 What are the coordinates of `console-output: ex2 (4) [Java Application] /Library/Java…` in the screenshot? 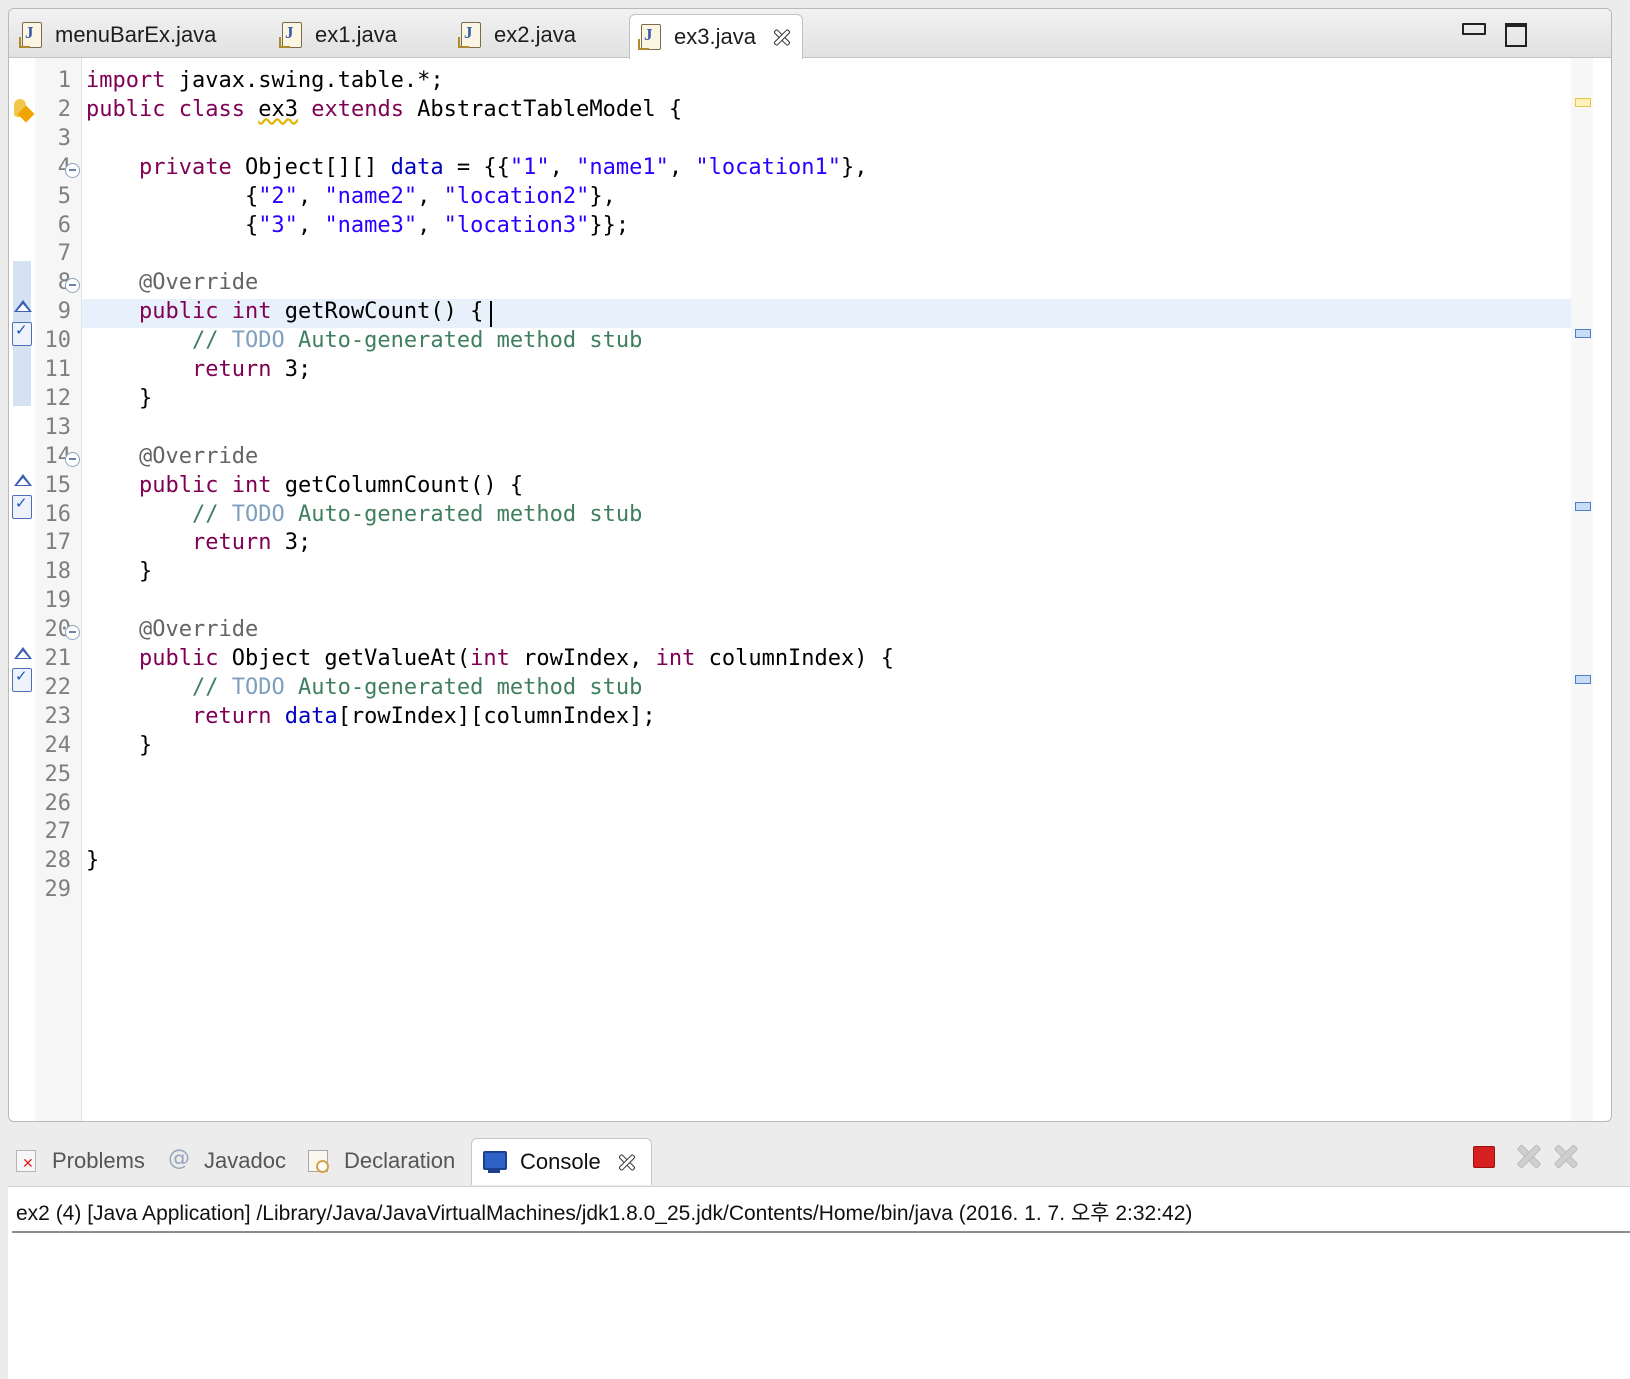 It's located at (819, 1282).